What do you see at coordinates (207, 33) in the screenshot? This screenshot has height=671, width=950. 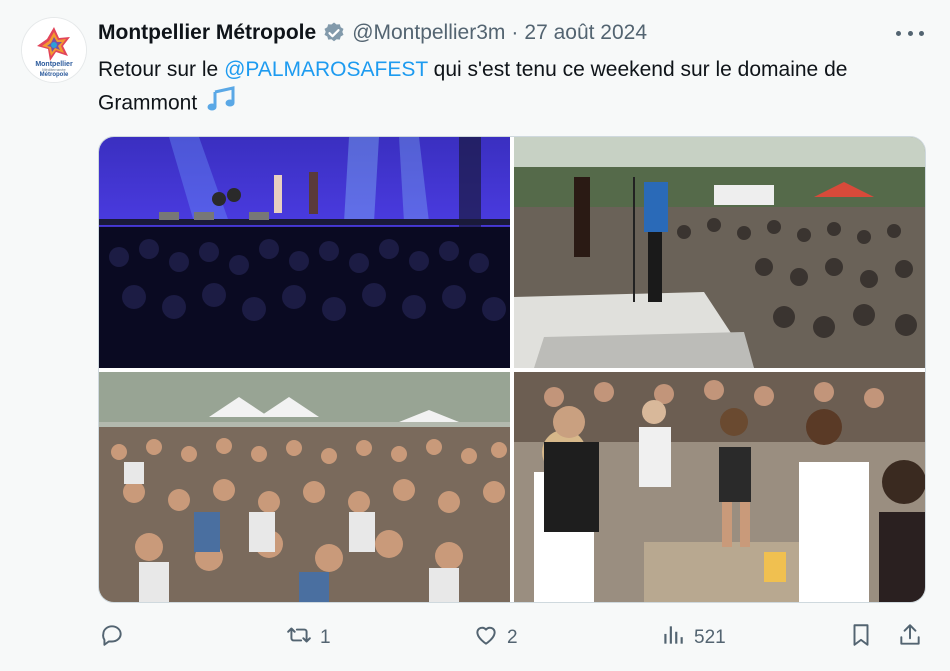 I see `author-name: Montpellier Métropole` at bounding box center [207, 33].